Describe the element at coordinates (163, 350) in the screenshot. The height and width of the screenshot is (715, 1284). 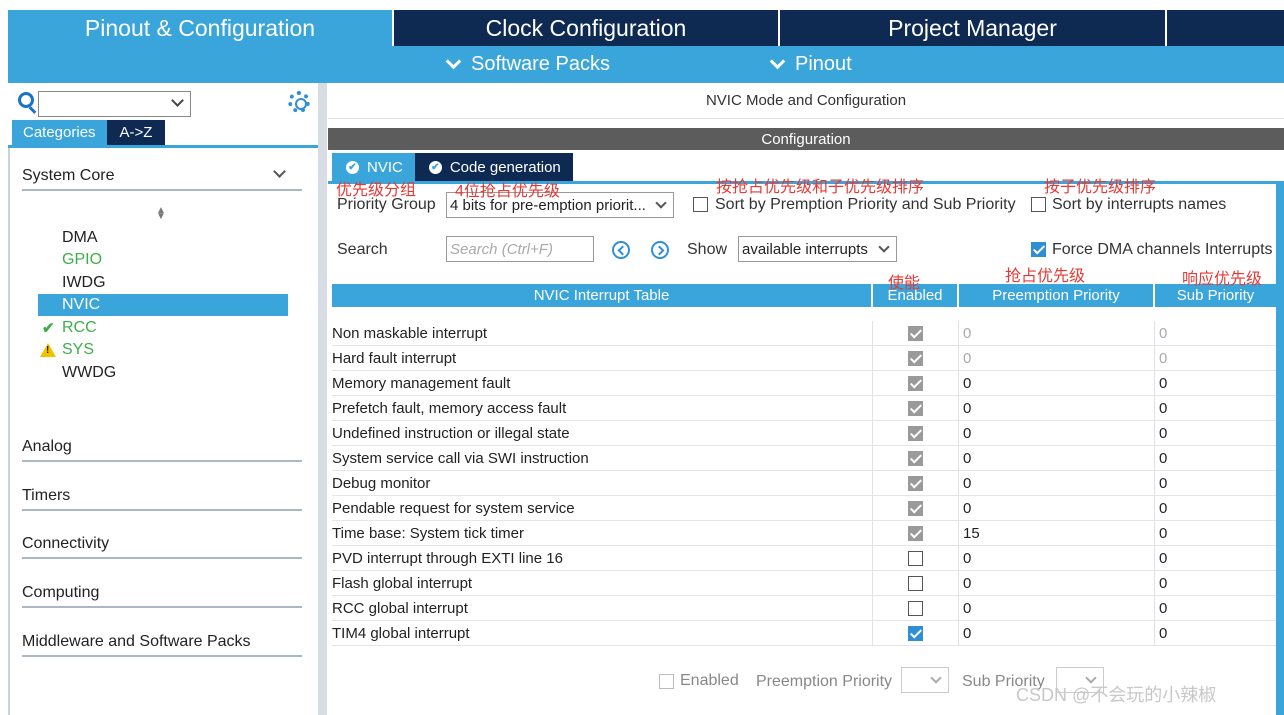
I see `peripheral-item-sys: SYS` at that location.